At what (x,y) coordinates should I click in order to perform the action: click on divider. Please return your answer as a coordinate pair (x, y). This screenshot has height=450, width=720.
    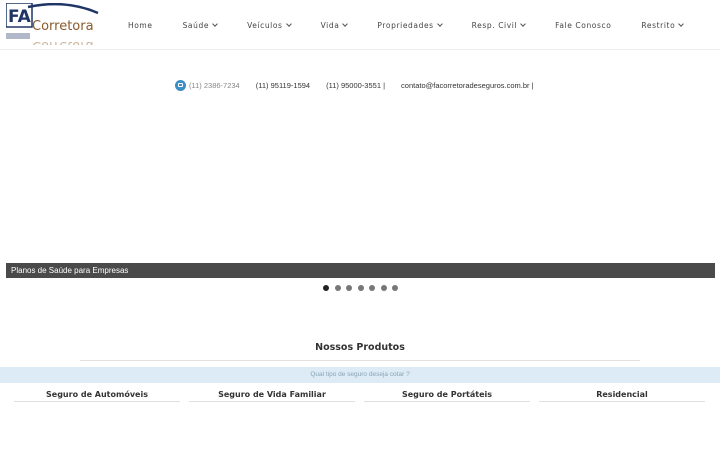
    Looking at the image, I should click on (360, 360).